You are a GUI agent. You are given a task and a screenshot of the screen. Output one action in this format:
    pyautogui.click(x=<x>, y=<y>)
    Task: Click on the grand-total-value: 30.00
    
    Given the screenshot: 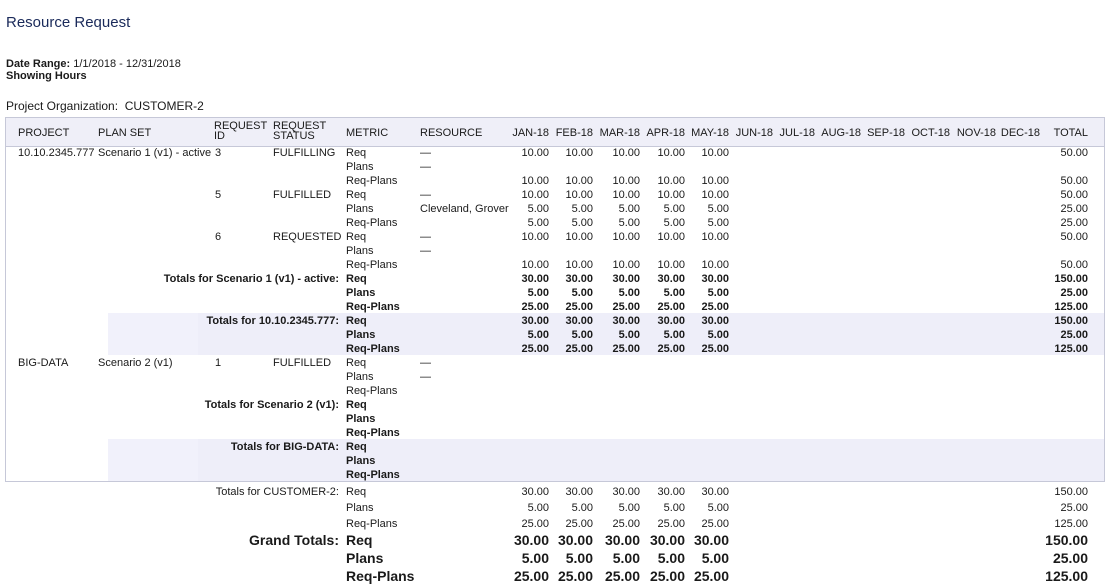 What is the action you would take?
    pyautogui.click(x=575, y=540)
    